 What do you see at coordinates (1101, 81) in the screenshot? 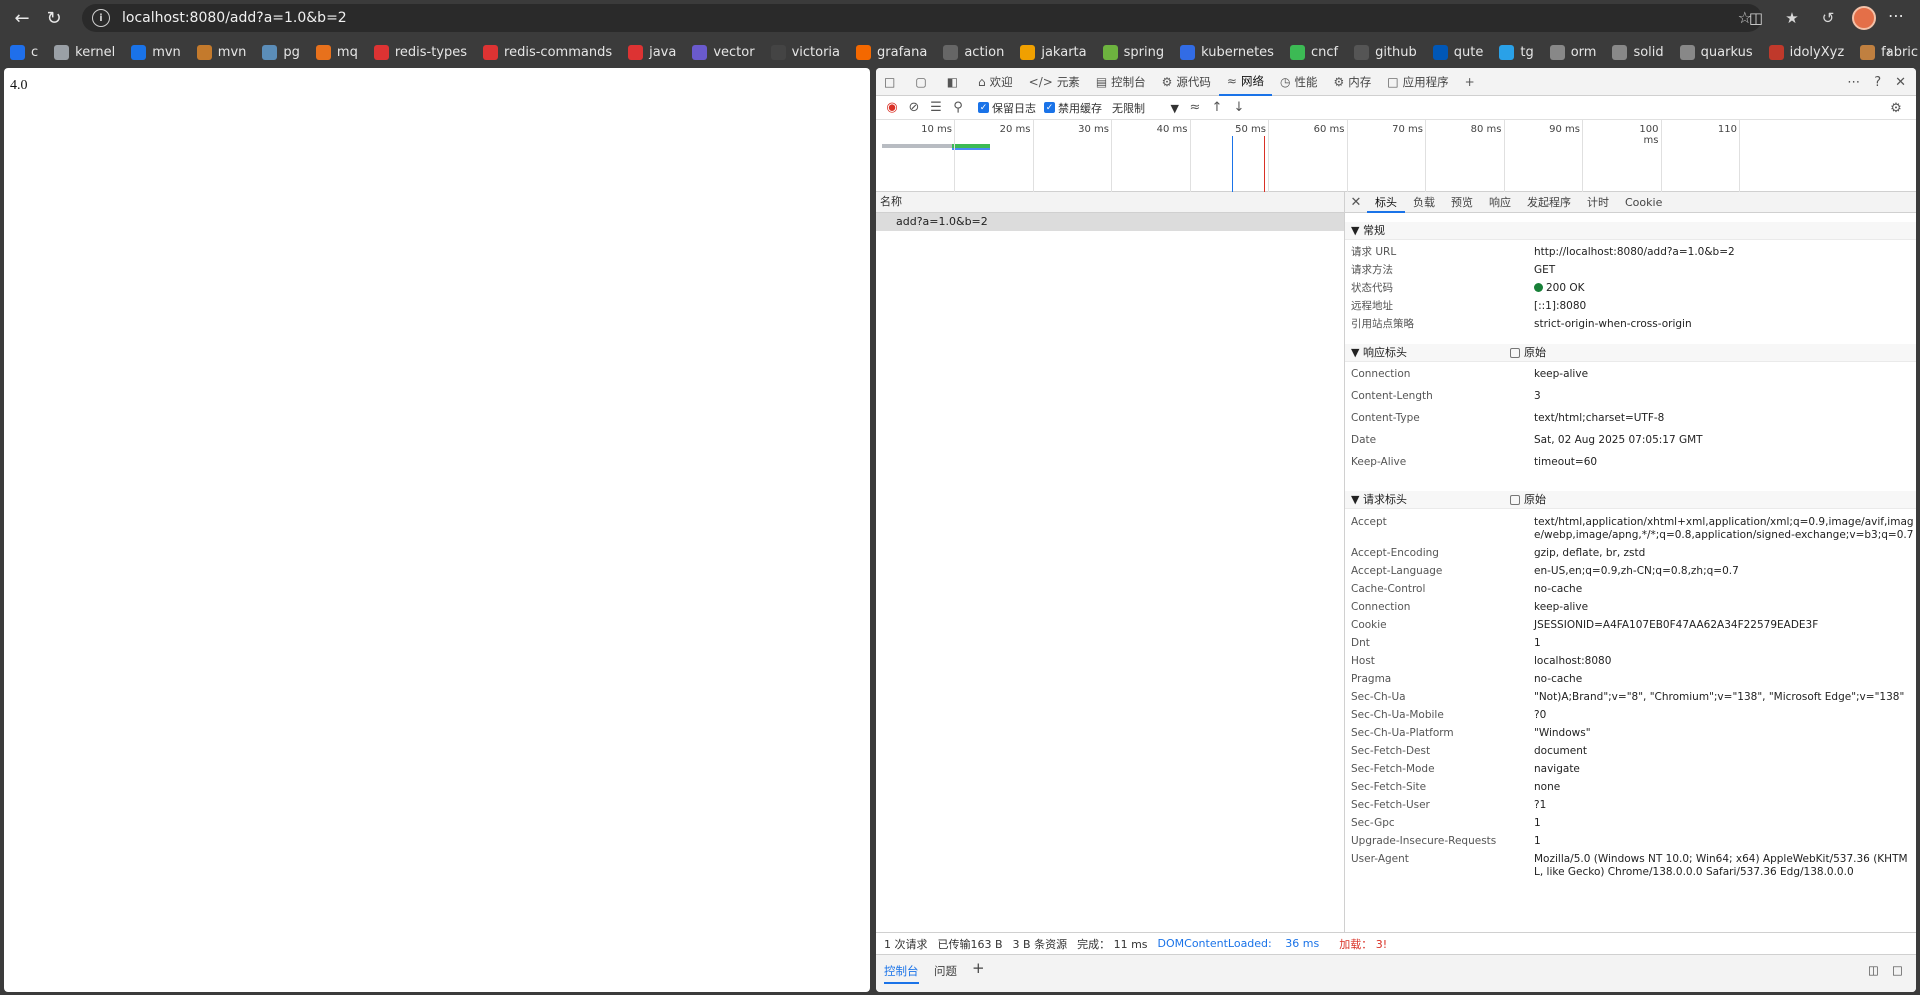
I see `tab-icon: ▤` at bounding box center [1101, 81].